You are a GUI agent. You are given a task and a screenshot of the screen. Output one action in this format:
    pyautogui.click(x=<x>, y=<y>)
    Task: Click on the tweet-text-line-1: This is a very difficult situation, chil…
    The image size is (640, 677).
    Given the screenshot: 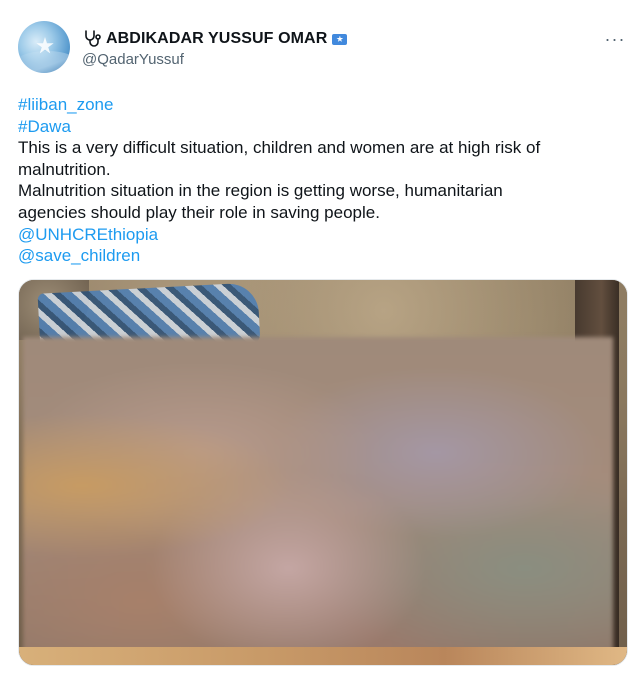 What is the action you would take?
    pyautogui.click(x=279, y=148)
    